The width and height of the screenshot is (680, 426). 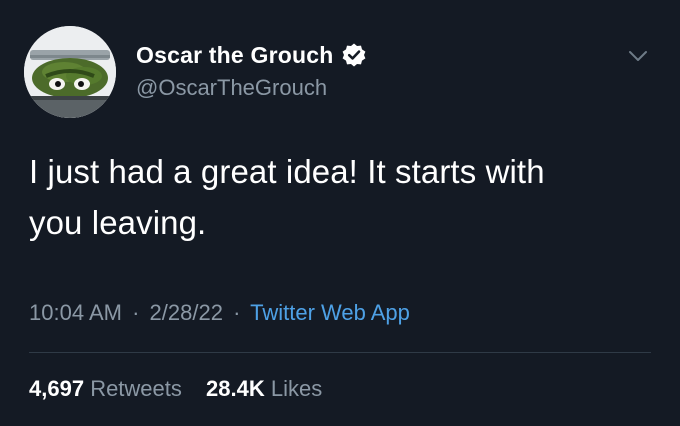 What do you see at coordinates (234, 55) in the screenshot?
I see `display-name: Oscar the Grouch` at bounding box center [234, 55].